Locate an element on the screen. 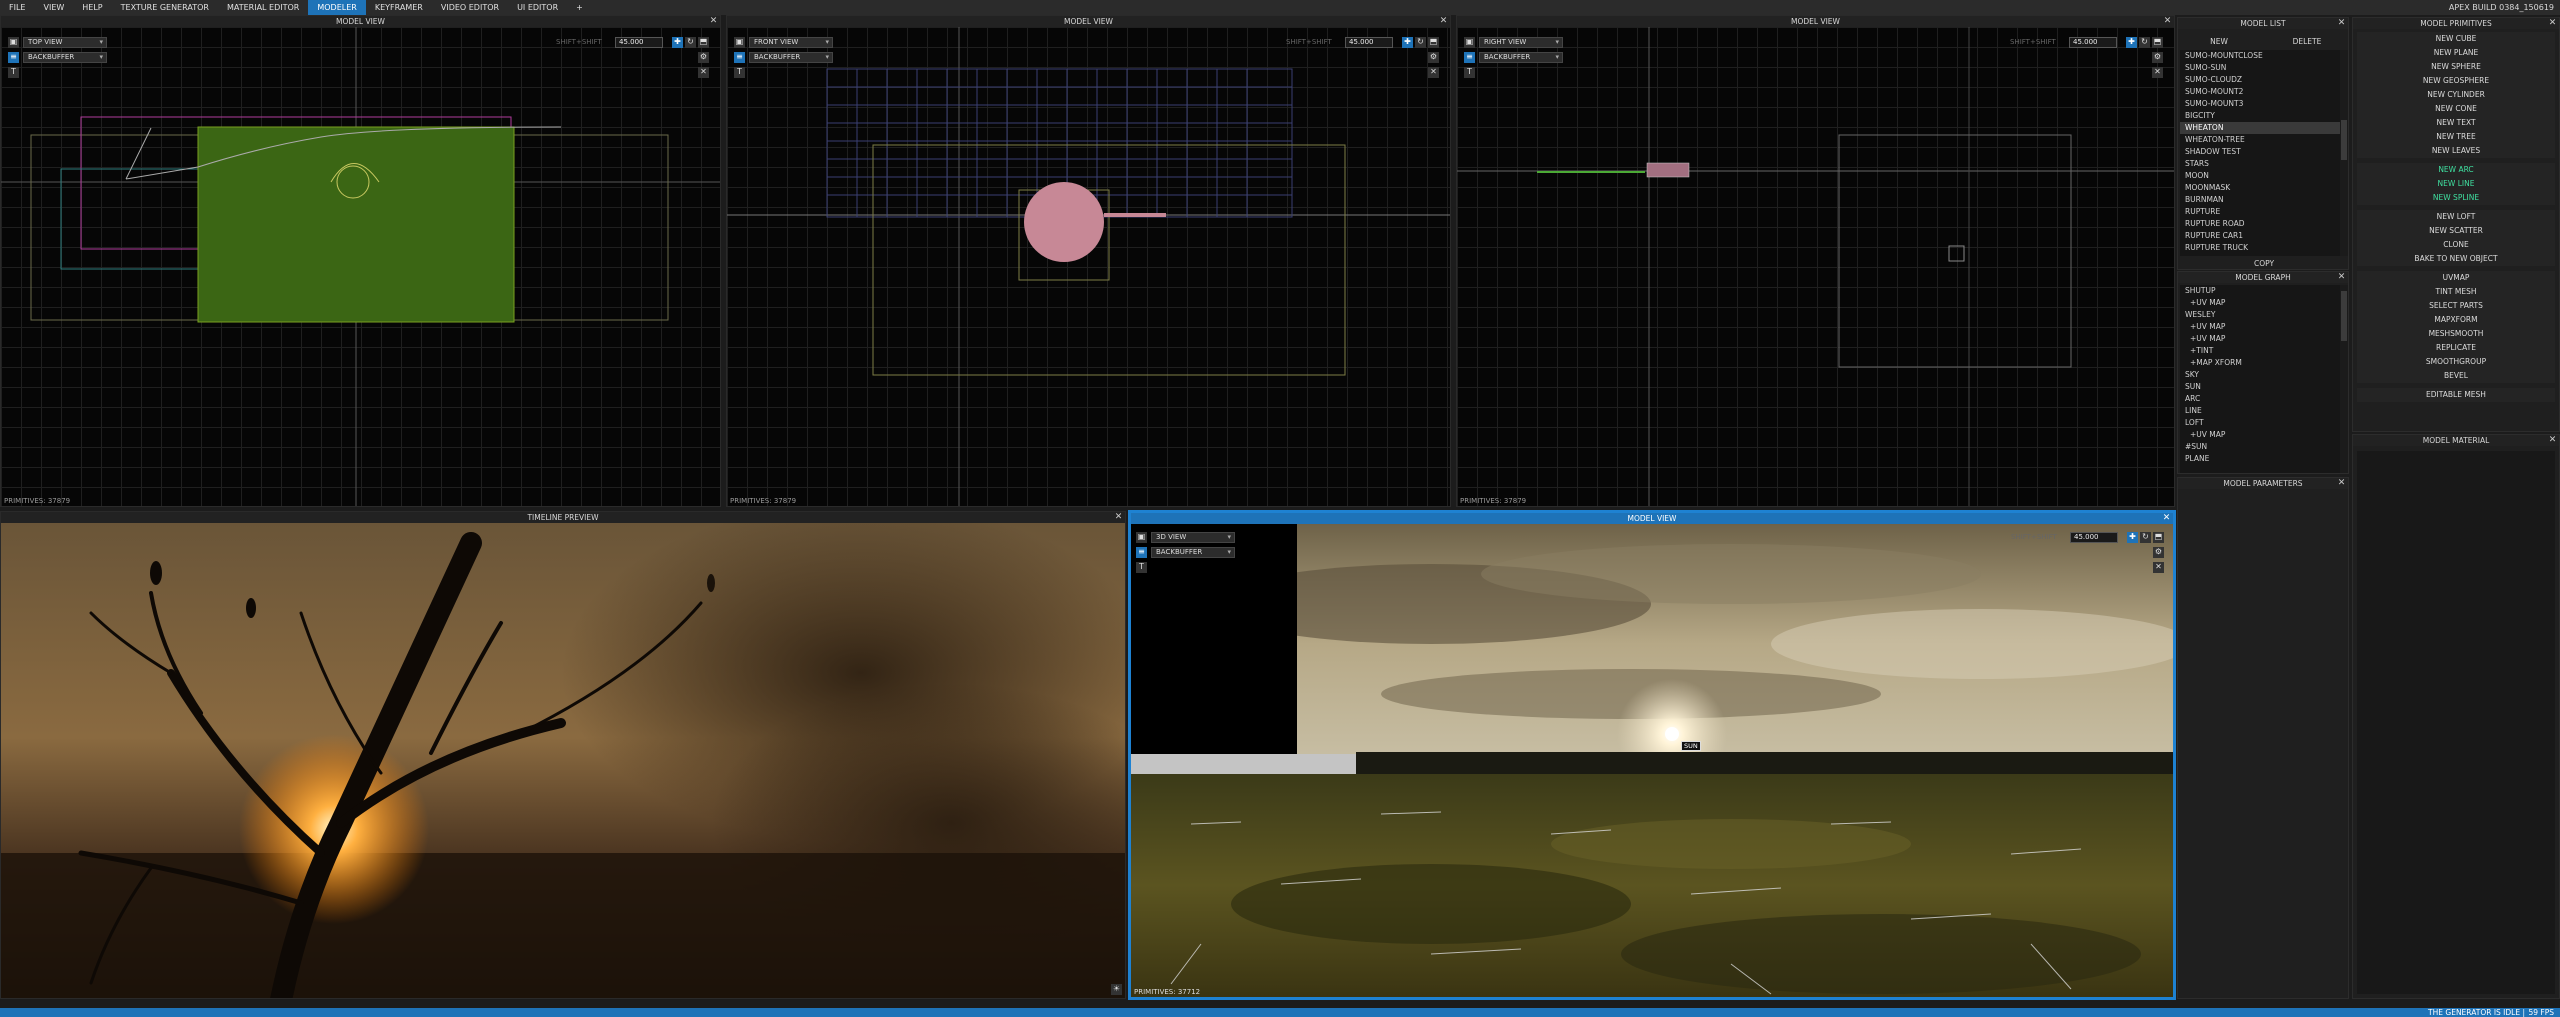  graph-node: ARC is located at coordinates (2264, 399).